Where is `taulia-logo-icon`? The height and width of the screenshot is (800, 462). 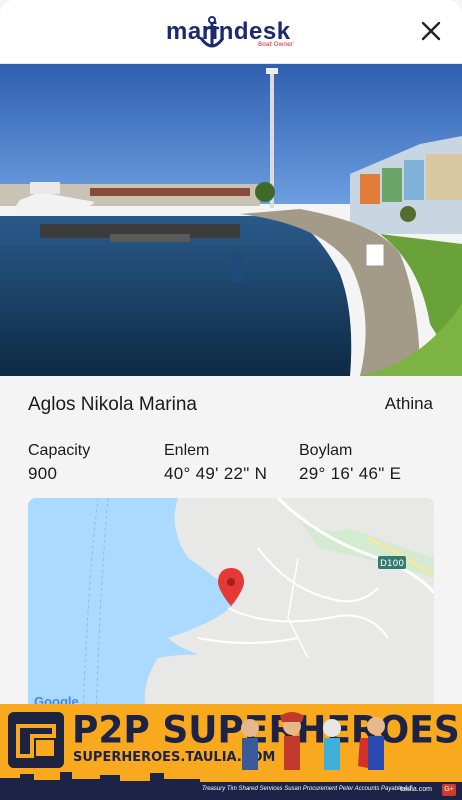 taulia-logo-icon is located at coordinates (36, 740).